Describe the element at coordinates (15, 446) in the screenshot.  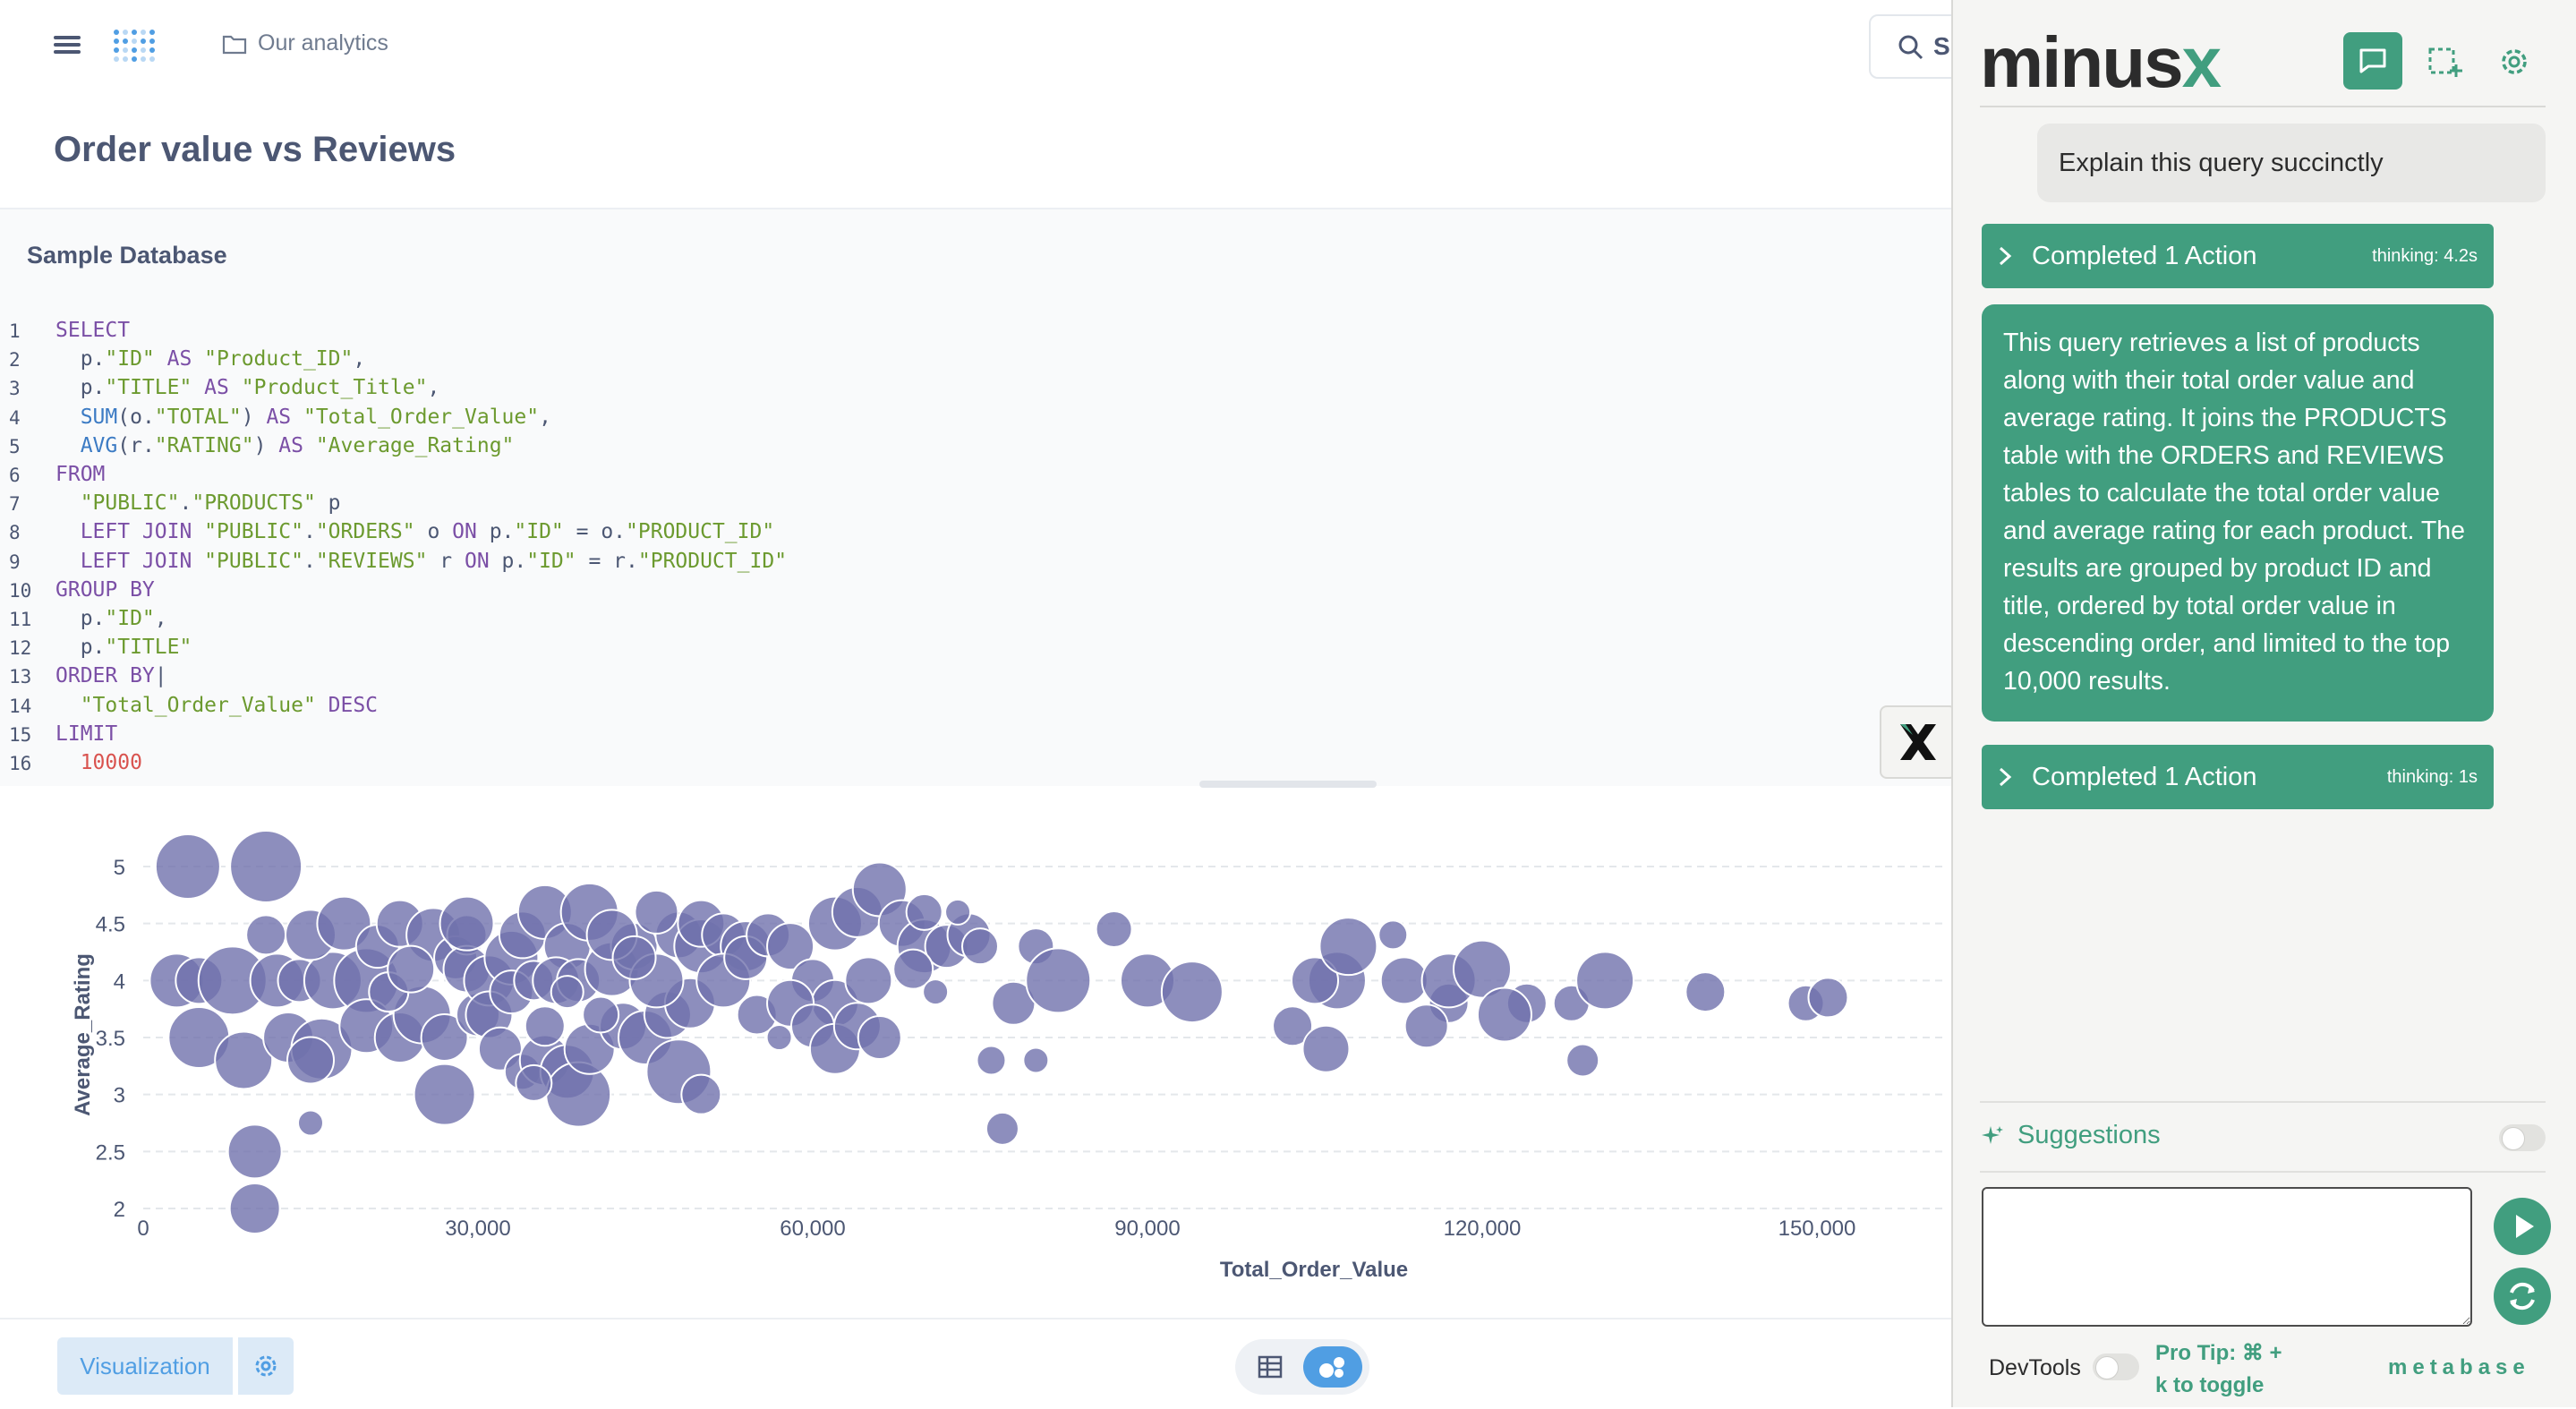
I see `line-number: 5` at that location.